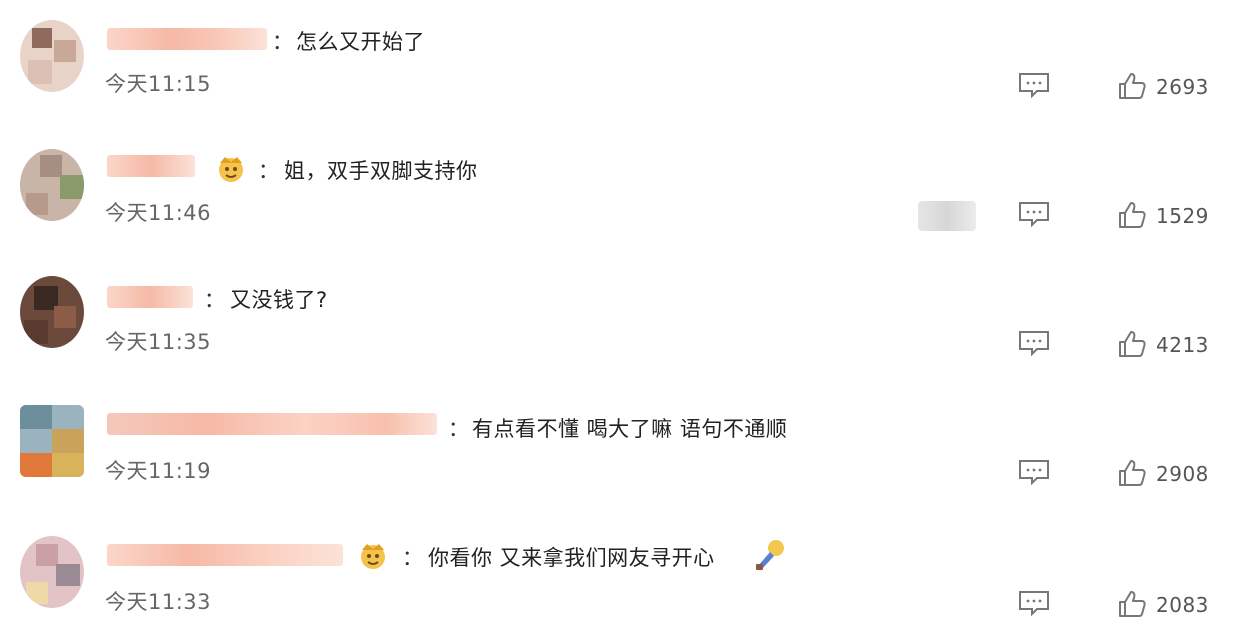  Describe the element at coordinates (571, 558) in the screenshot. I see `comment-text: 你看你 又来拿我们网友寻开心` at that location.